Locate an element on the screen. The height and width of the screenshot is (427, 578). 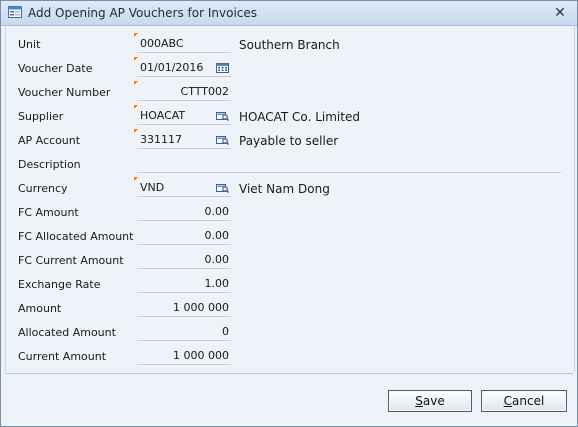
save-button: Save is located at coordinates (430, 401).